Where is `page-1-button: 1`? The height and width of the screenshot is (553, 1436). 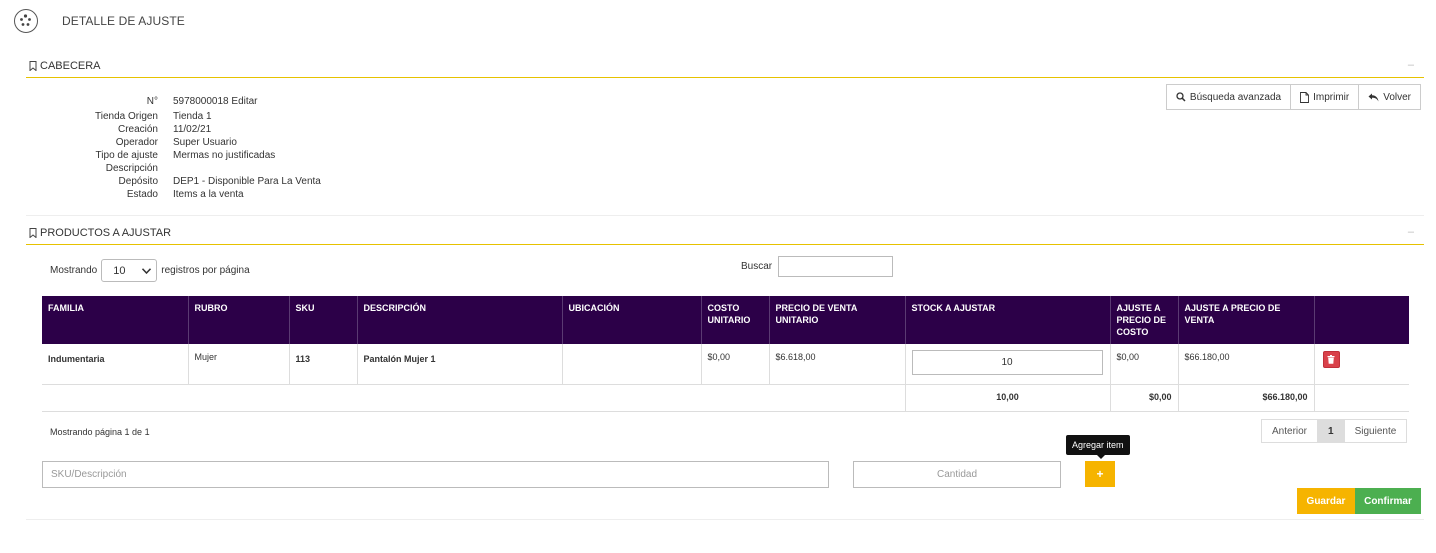 page-1-button: 1 is located at coordinates (1331, 431).